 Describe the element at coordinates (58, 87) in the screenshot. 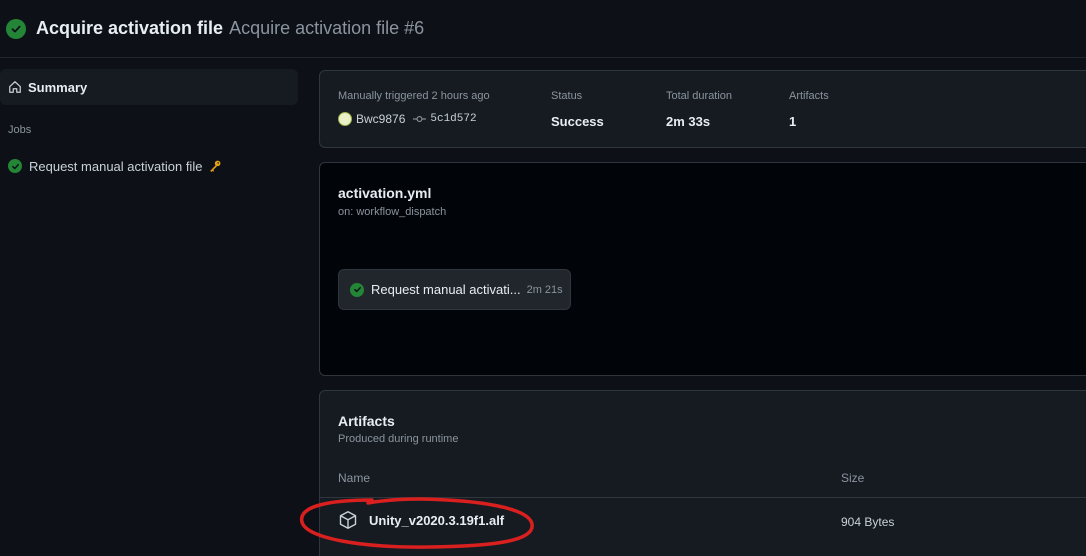

I see `sidebar-item-label: Summary` at that location.